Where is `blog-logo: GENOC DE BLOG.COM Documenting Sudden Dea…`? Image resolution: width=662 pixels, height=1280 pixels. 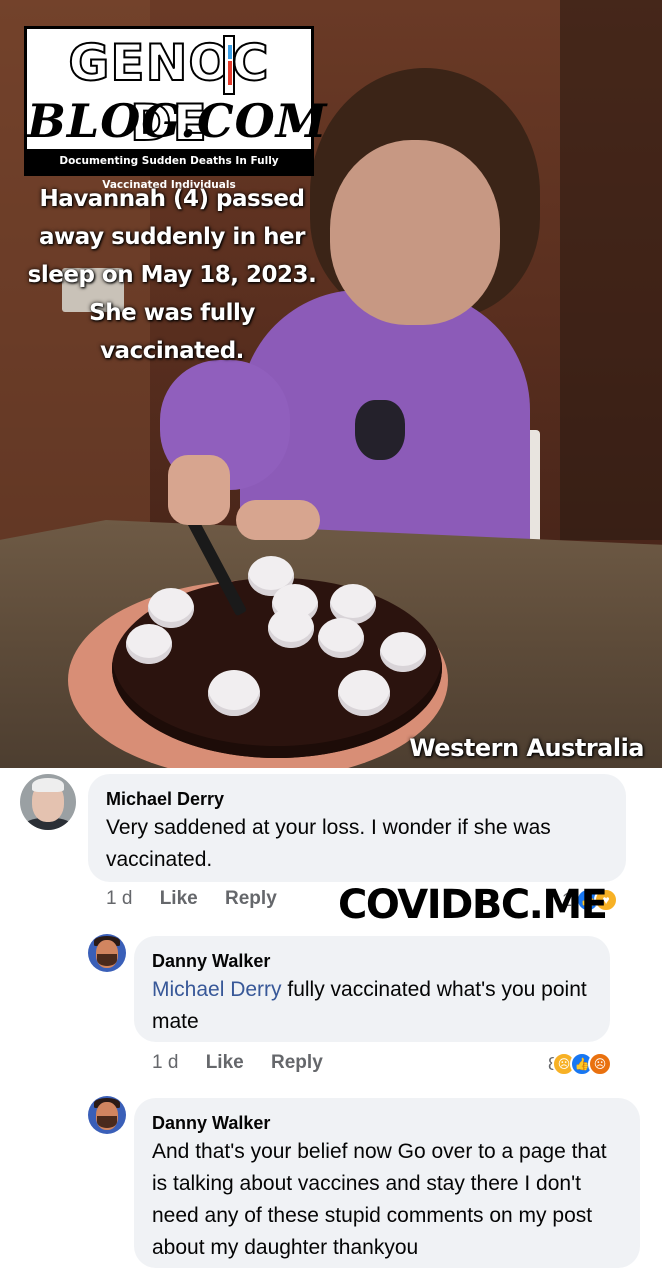 blog-logo: GENOC DE BLOG.COM Documenting Sudden Dea… is located at coordinates (176, 108).